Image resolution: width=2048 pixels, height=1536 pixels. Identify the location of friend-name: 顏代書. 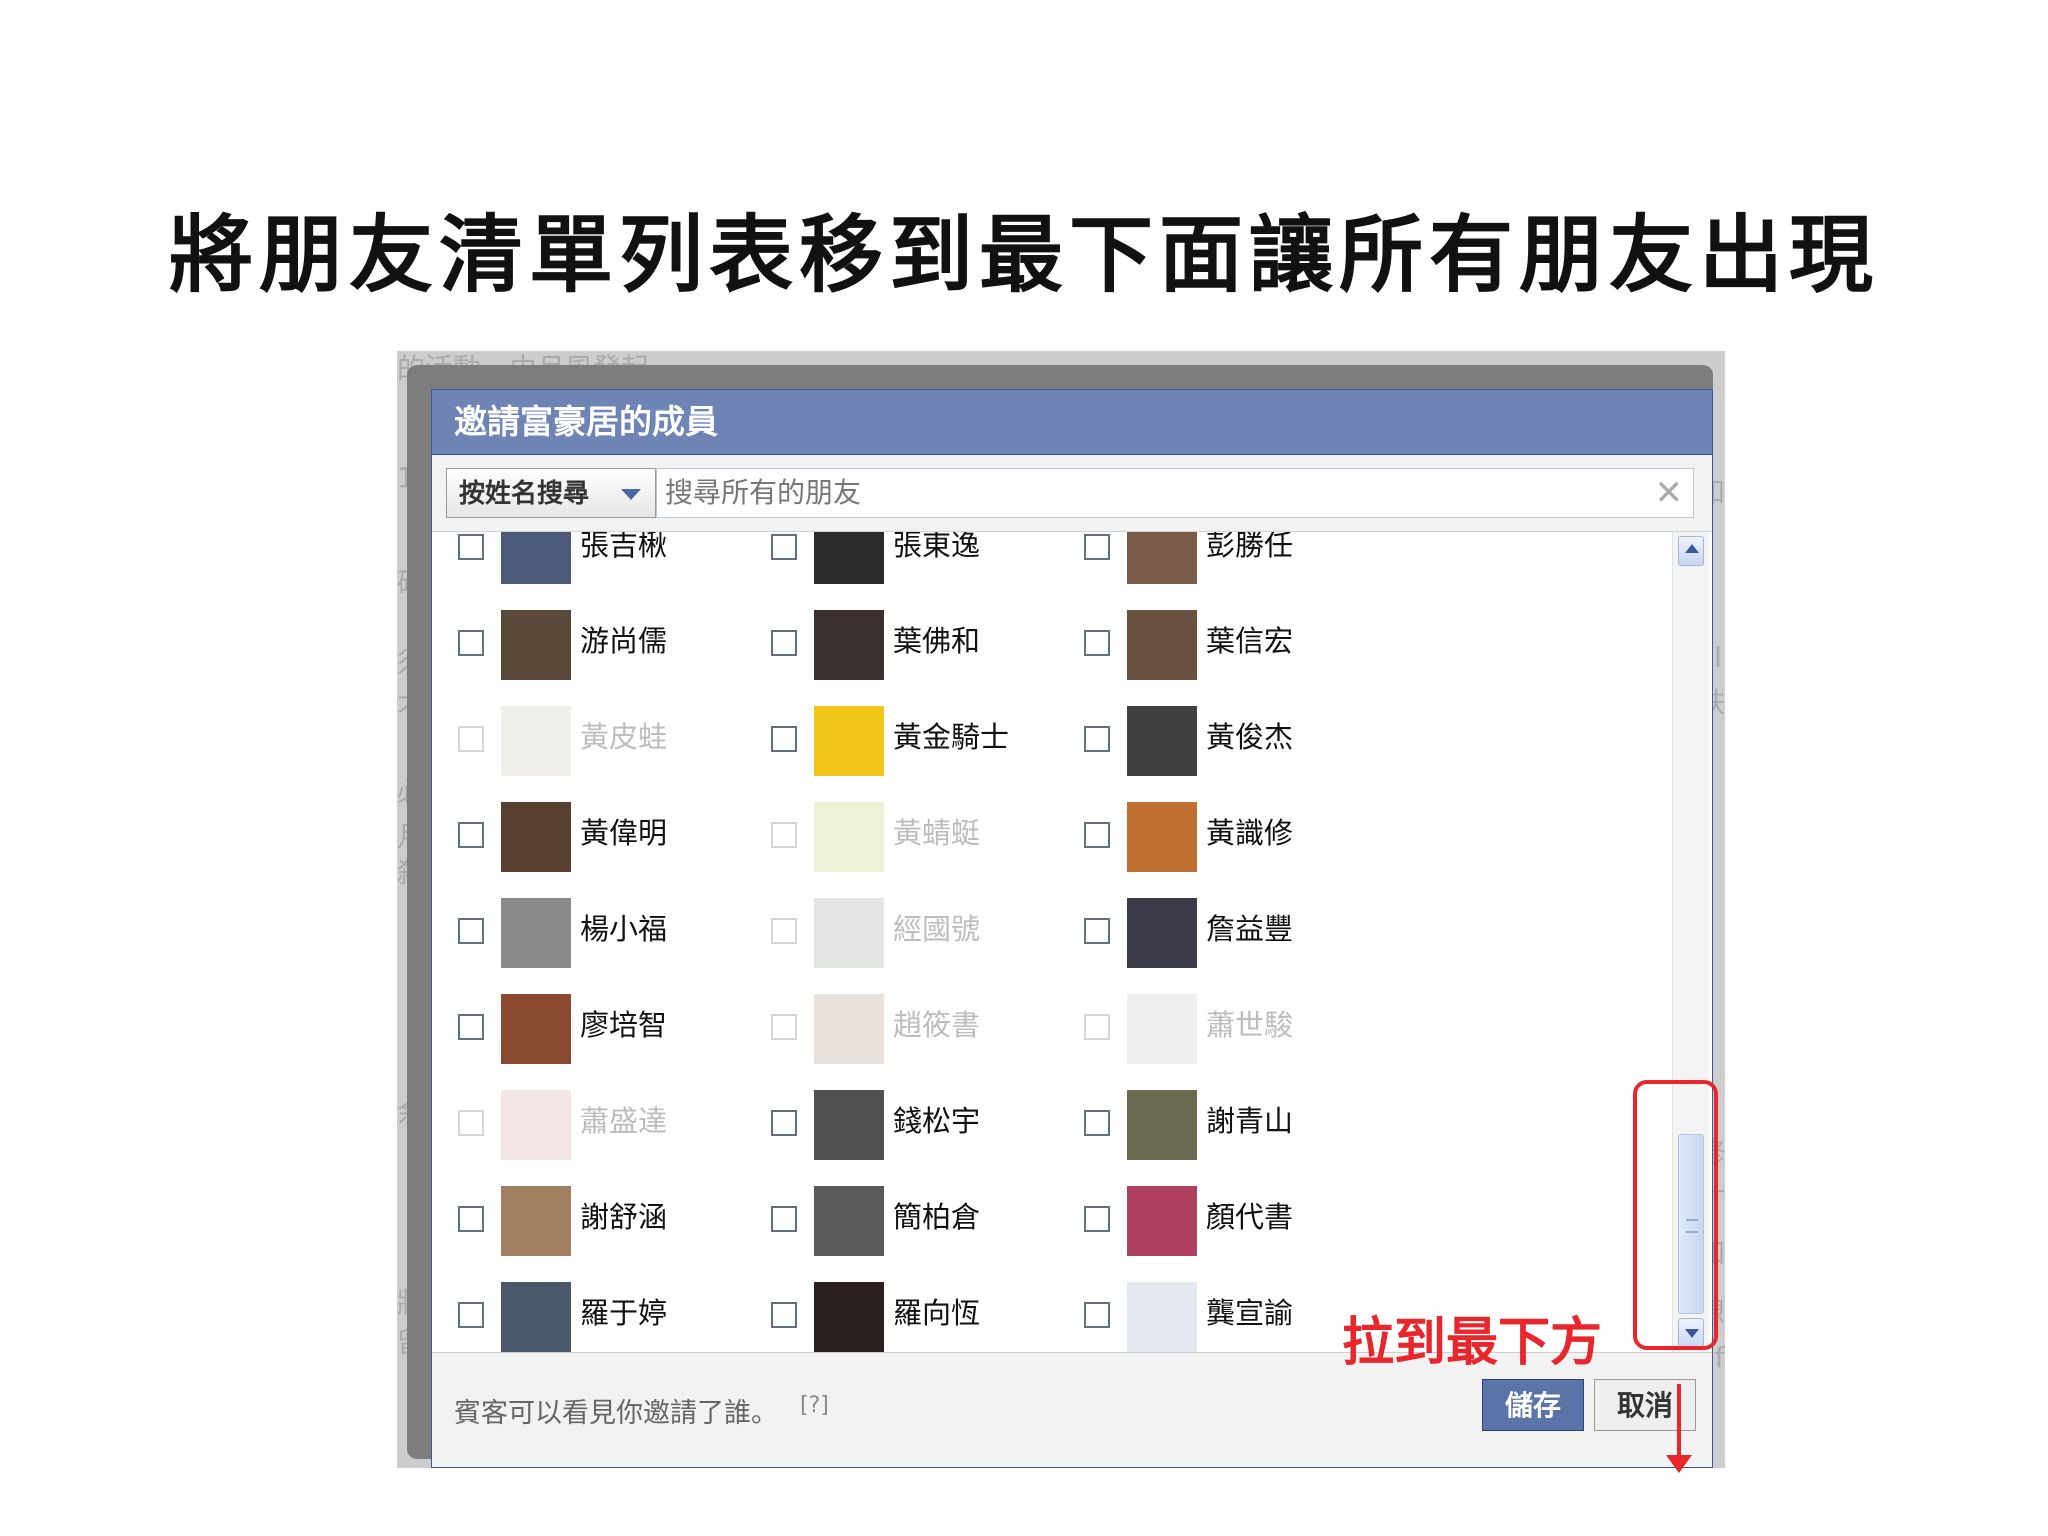
(1250, 1217).